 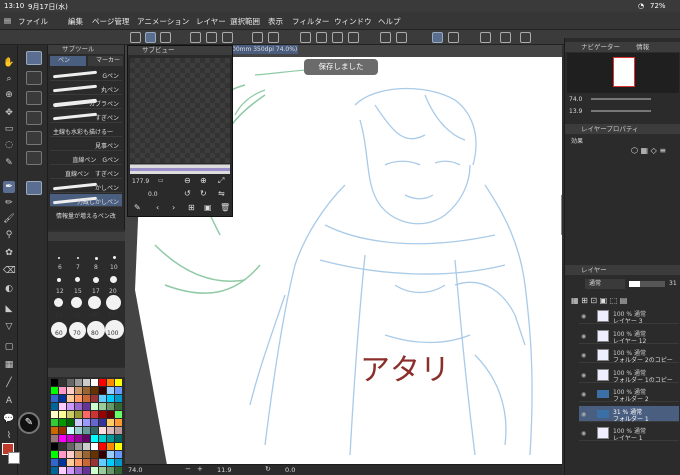 What do you see at coordinates (599, 300) in the screenshot?
I see `layer-tool-icons: ▦ ⊞ ⊡ ▣ ⬚ ▤` at bounding box center [599, 300].